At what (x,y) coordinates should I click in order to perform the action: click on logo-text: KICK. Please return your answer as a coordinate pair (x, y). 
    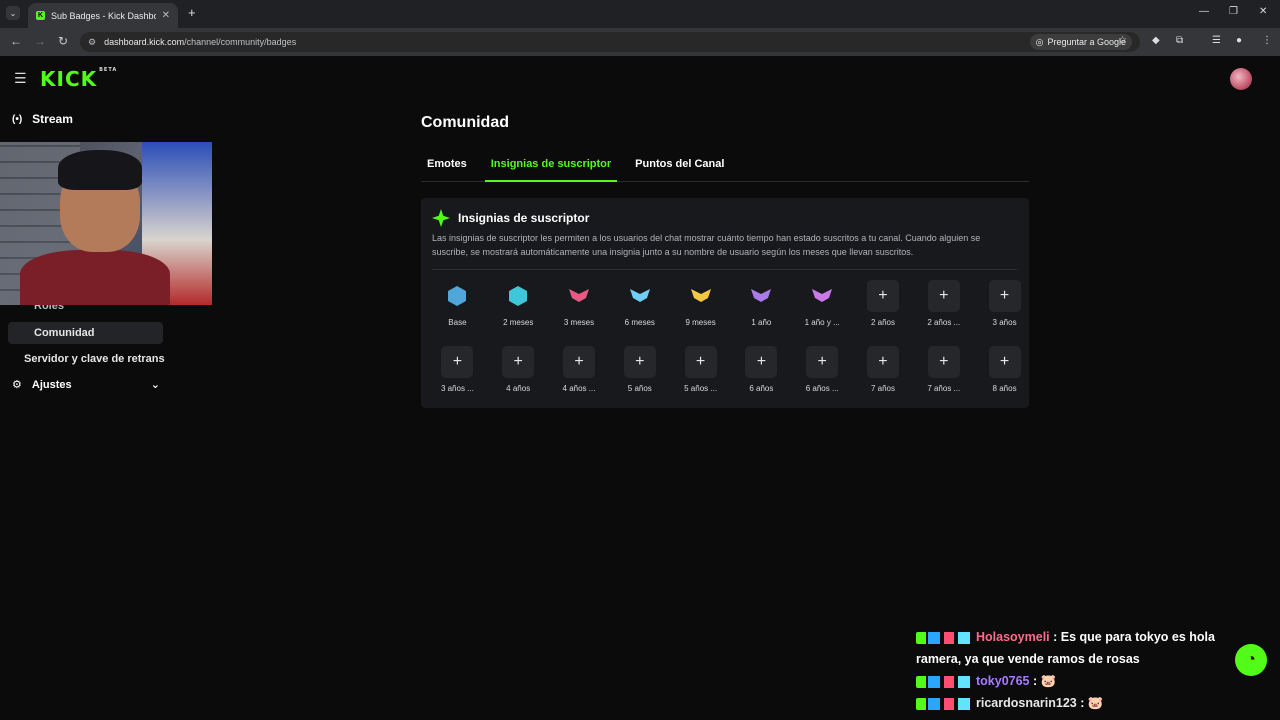
    Looking at the image, I should click on (69, 79).